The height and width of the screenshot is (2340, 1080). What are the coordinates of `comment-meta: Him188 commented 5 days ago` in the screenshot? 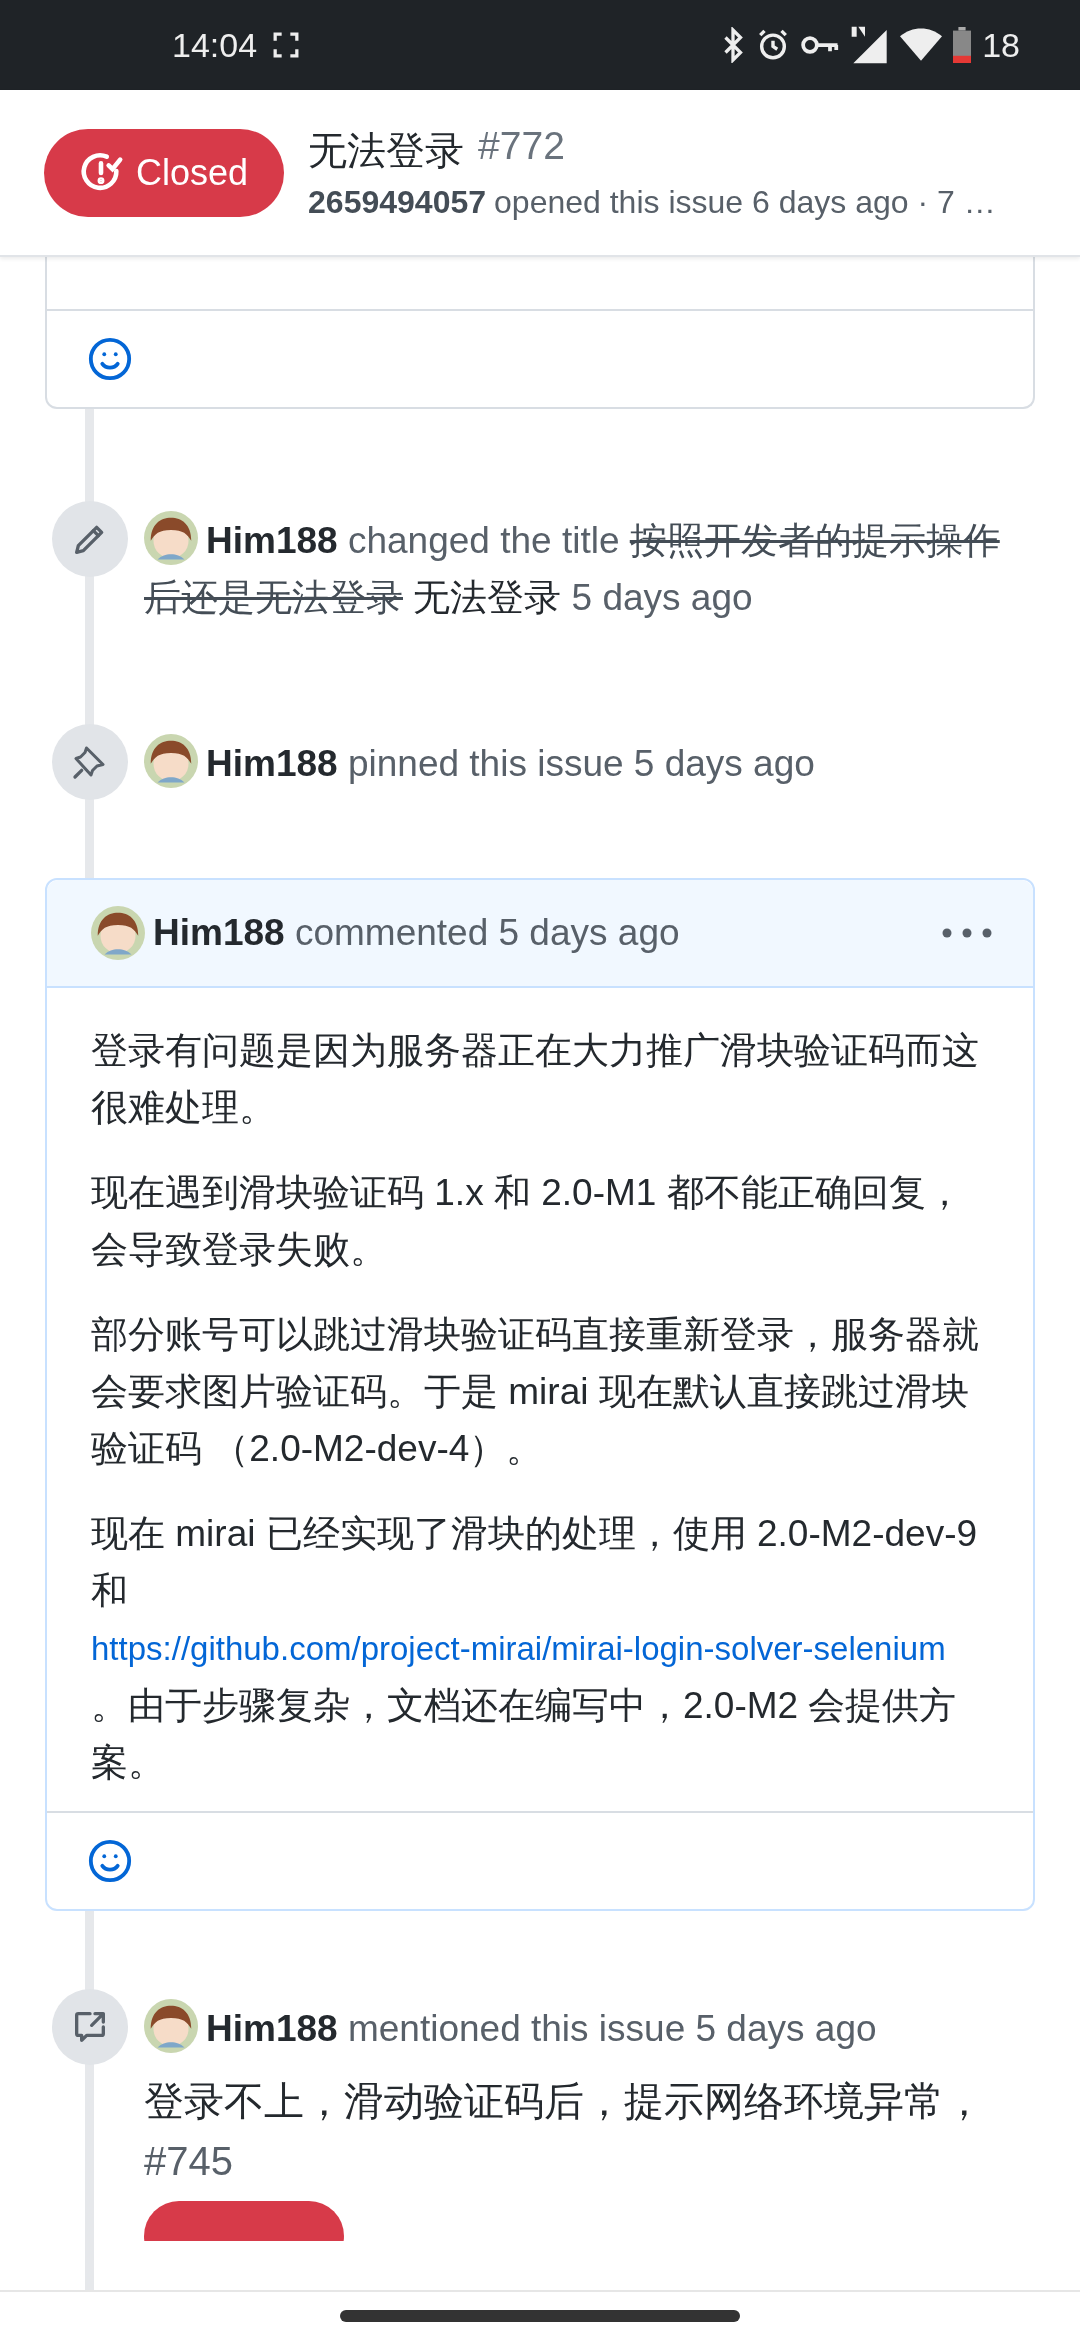 It's located at (416, 933).